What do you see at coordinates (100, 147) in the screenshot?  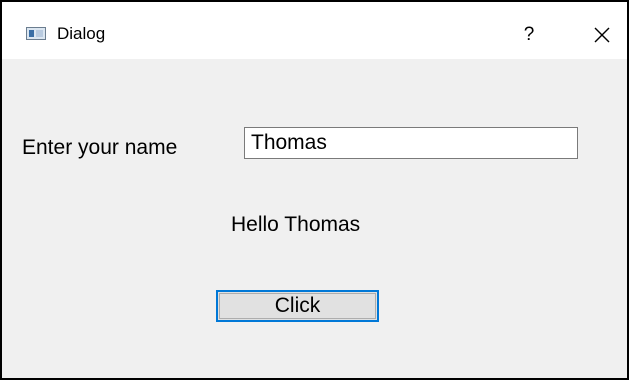 I see `name-label: Enter your name` at bounding box center [100, 147].